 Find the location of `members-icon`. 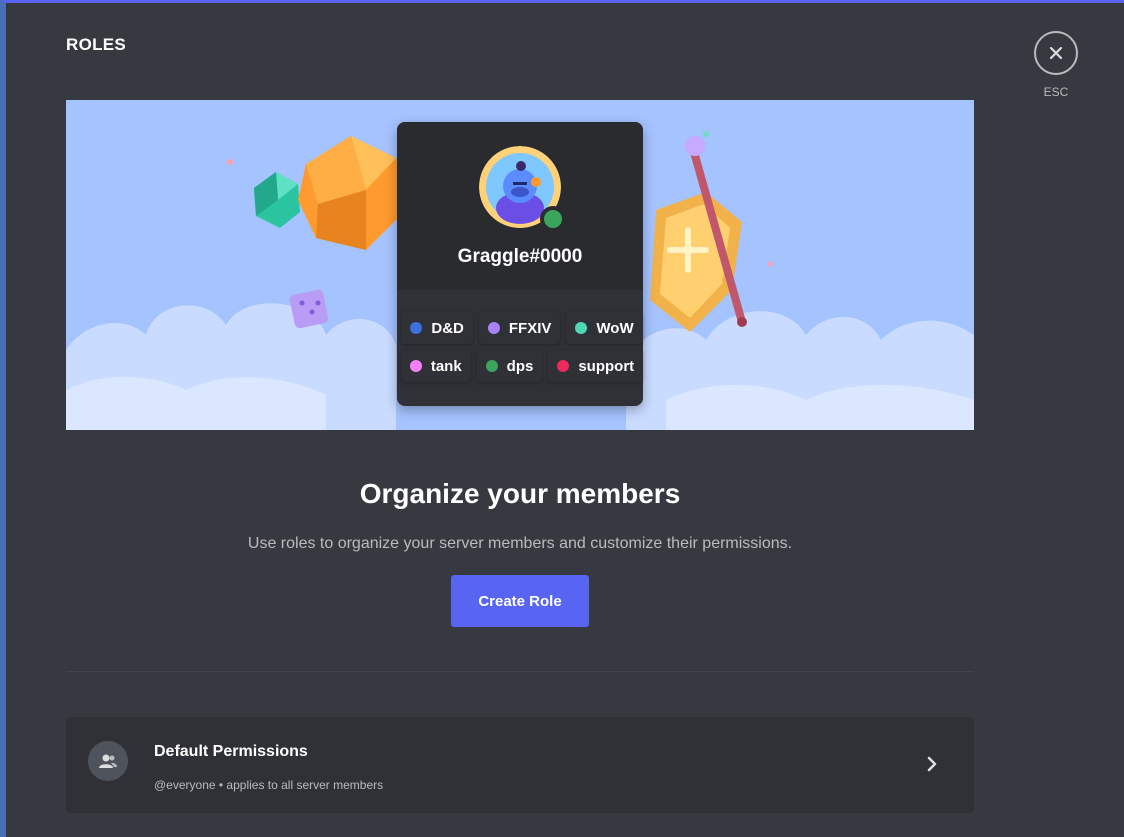

members-icon is located at coordinates (108, 761).